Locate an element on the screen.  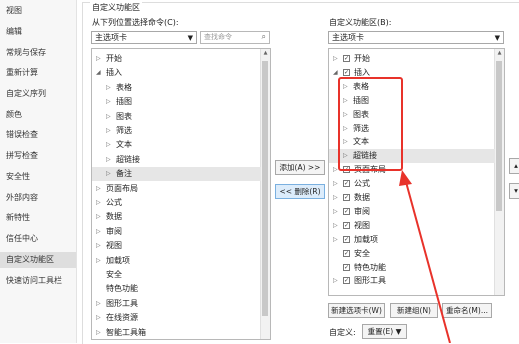
annotation-arrowhead is located at coordinates (405, 178).